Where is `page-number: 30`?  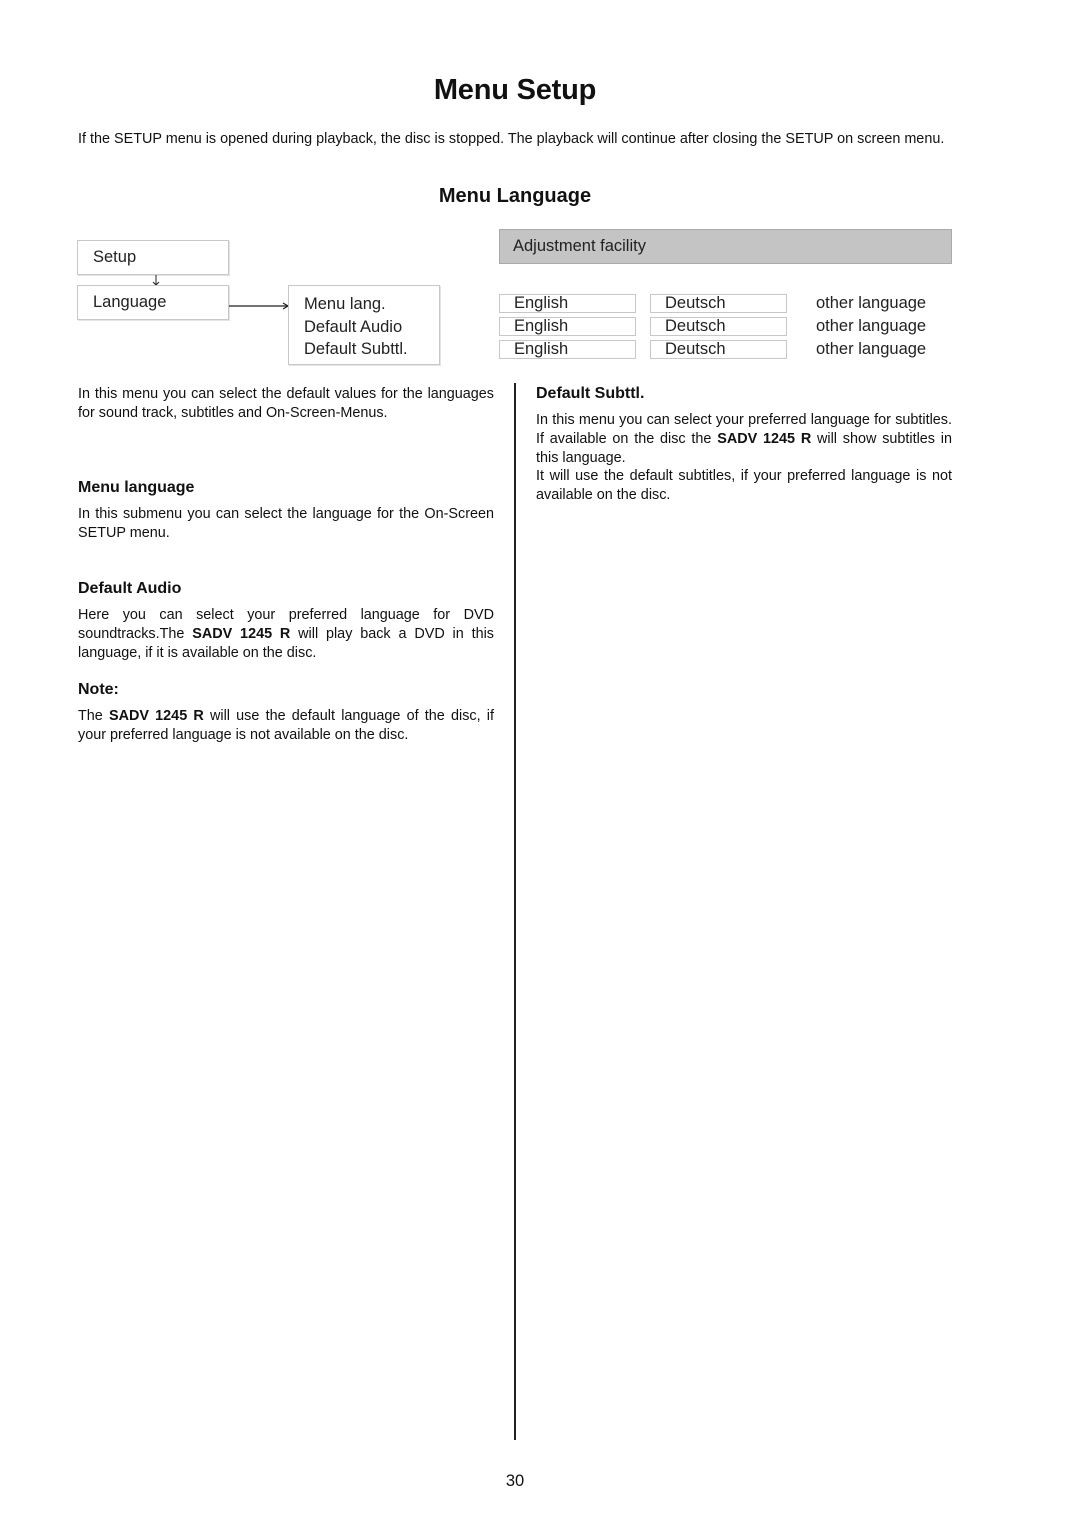 page-number: 30 is located at coordinates (515, 1481).